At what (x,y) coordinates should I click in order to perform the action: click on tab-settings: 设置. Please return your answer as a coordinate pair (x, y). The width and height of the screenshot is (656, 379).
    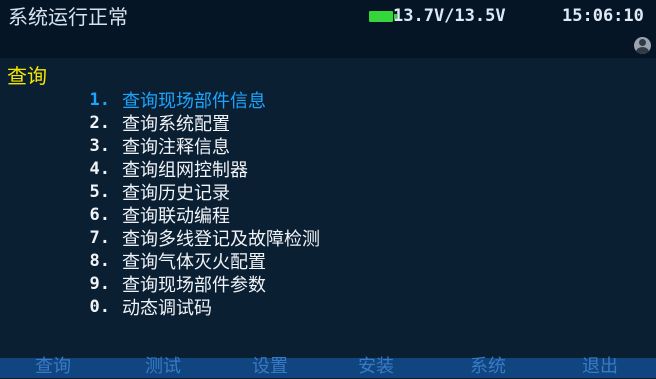
    Looking at the image, I should click on (270, 367).